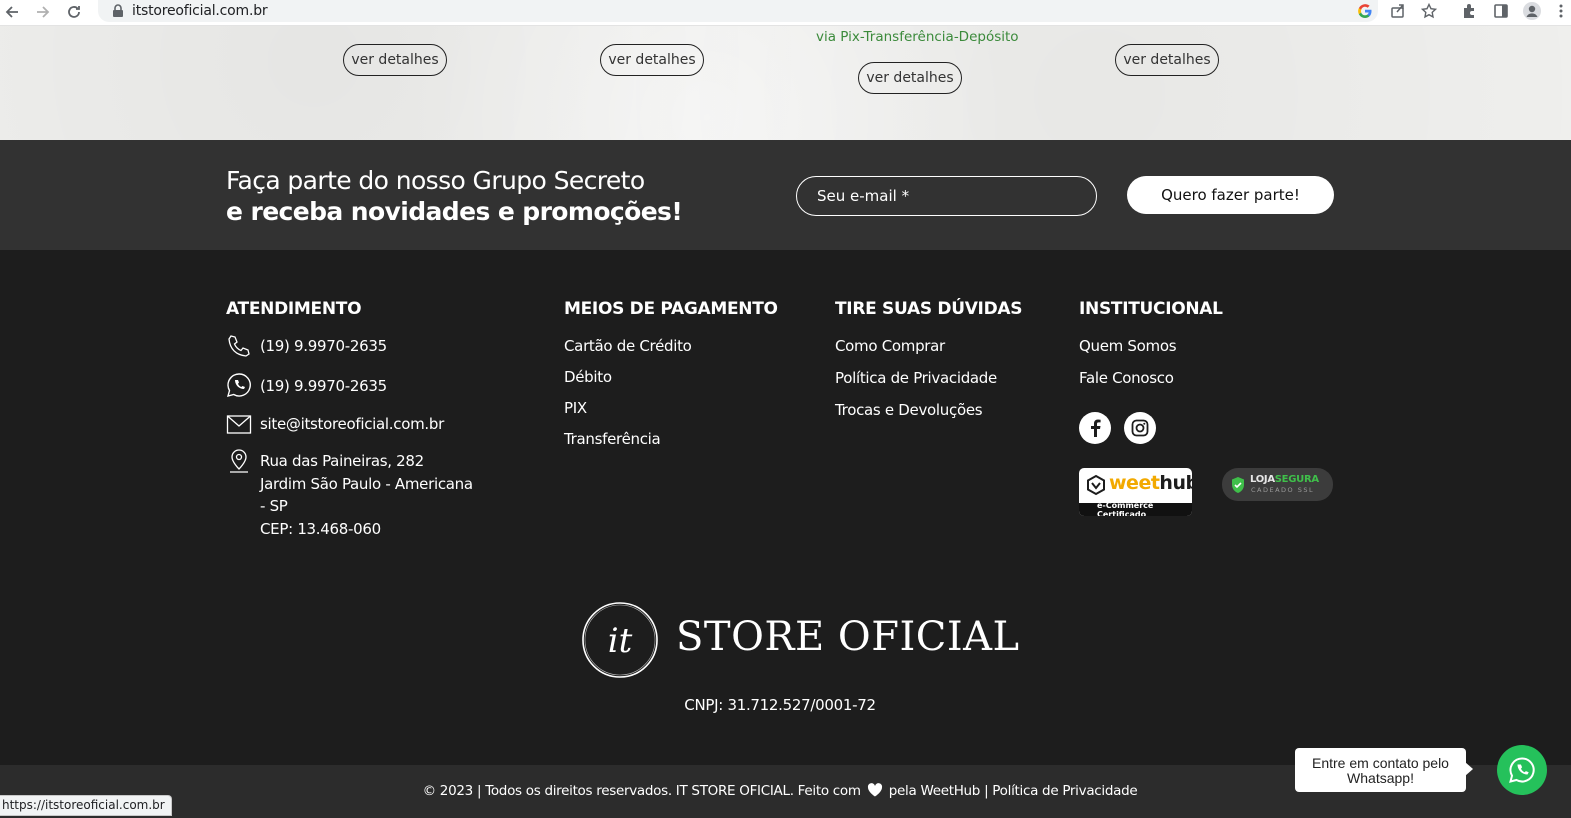  What do you see at coordinates (1095, 428) in the screenshot?
I see `facebook-icon` at bounding box center [1095, 428].